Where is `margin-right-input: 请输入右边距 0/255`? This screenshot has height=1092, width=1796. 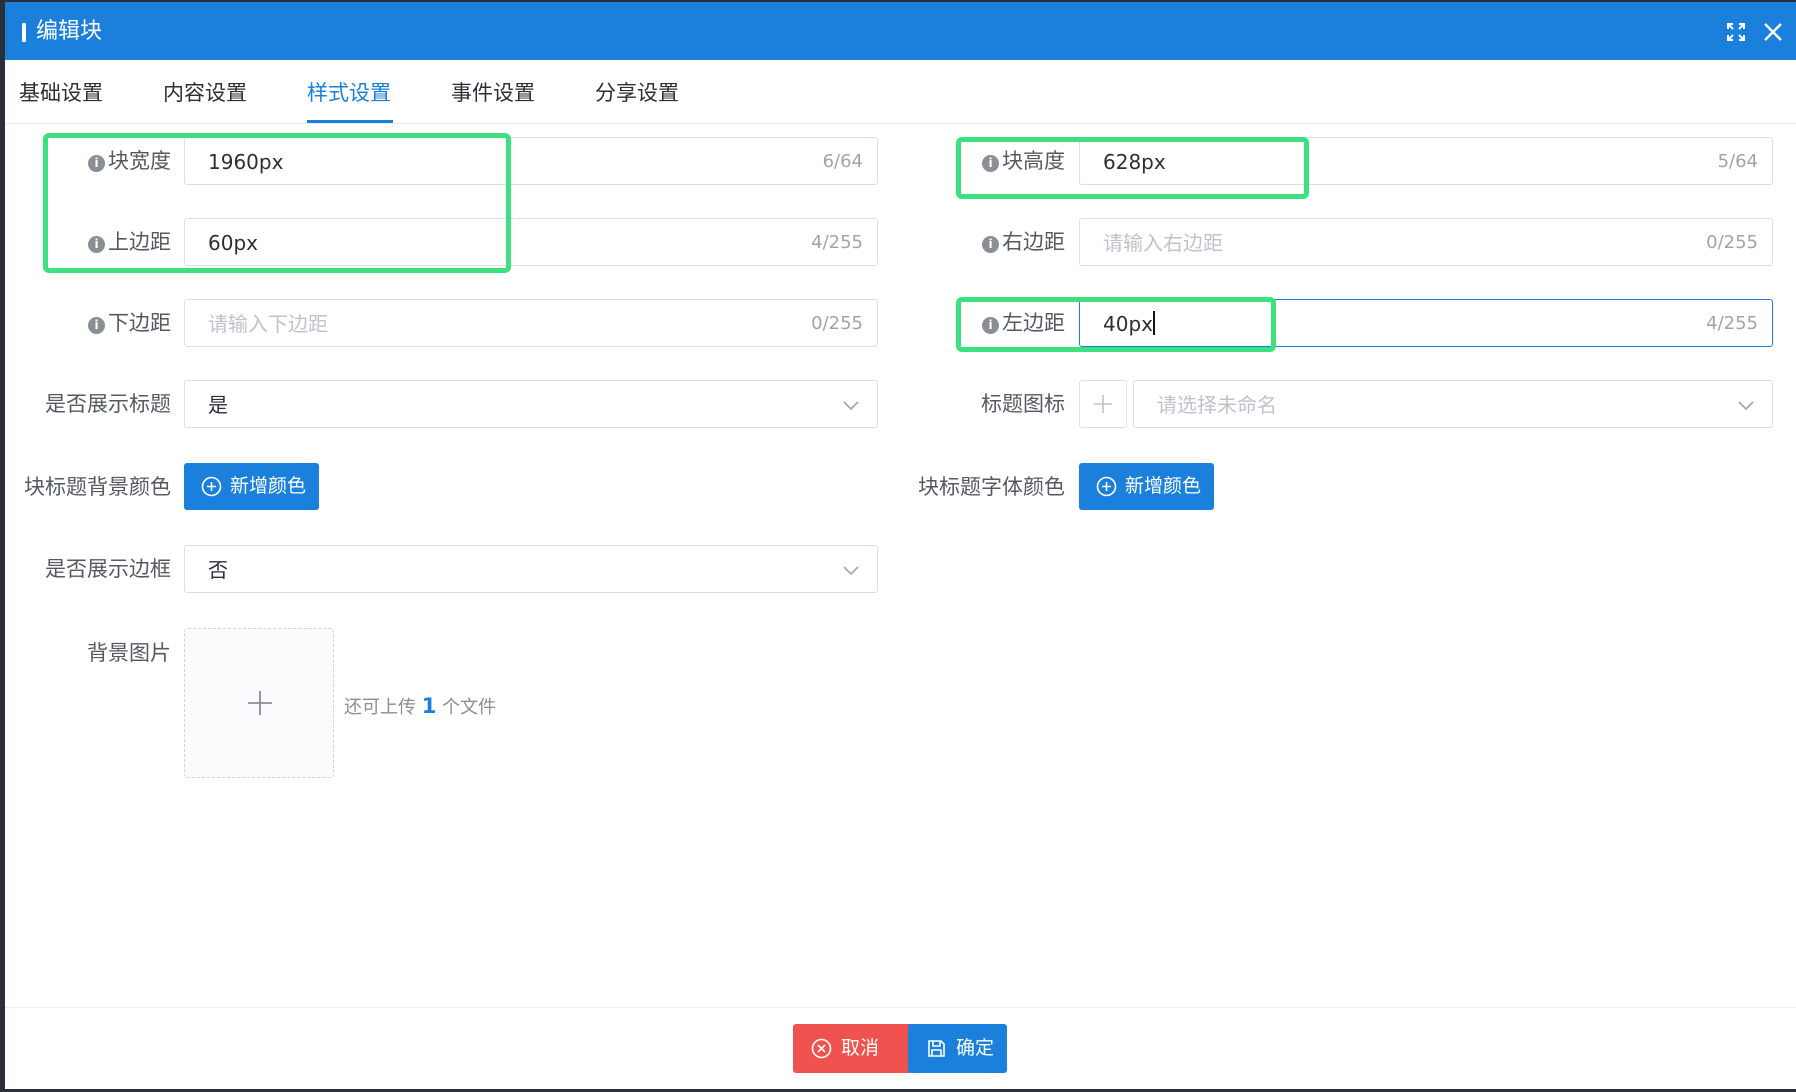
margin-right-input: 请输入右边距 0/255 is located at coordinates (1426, 242).